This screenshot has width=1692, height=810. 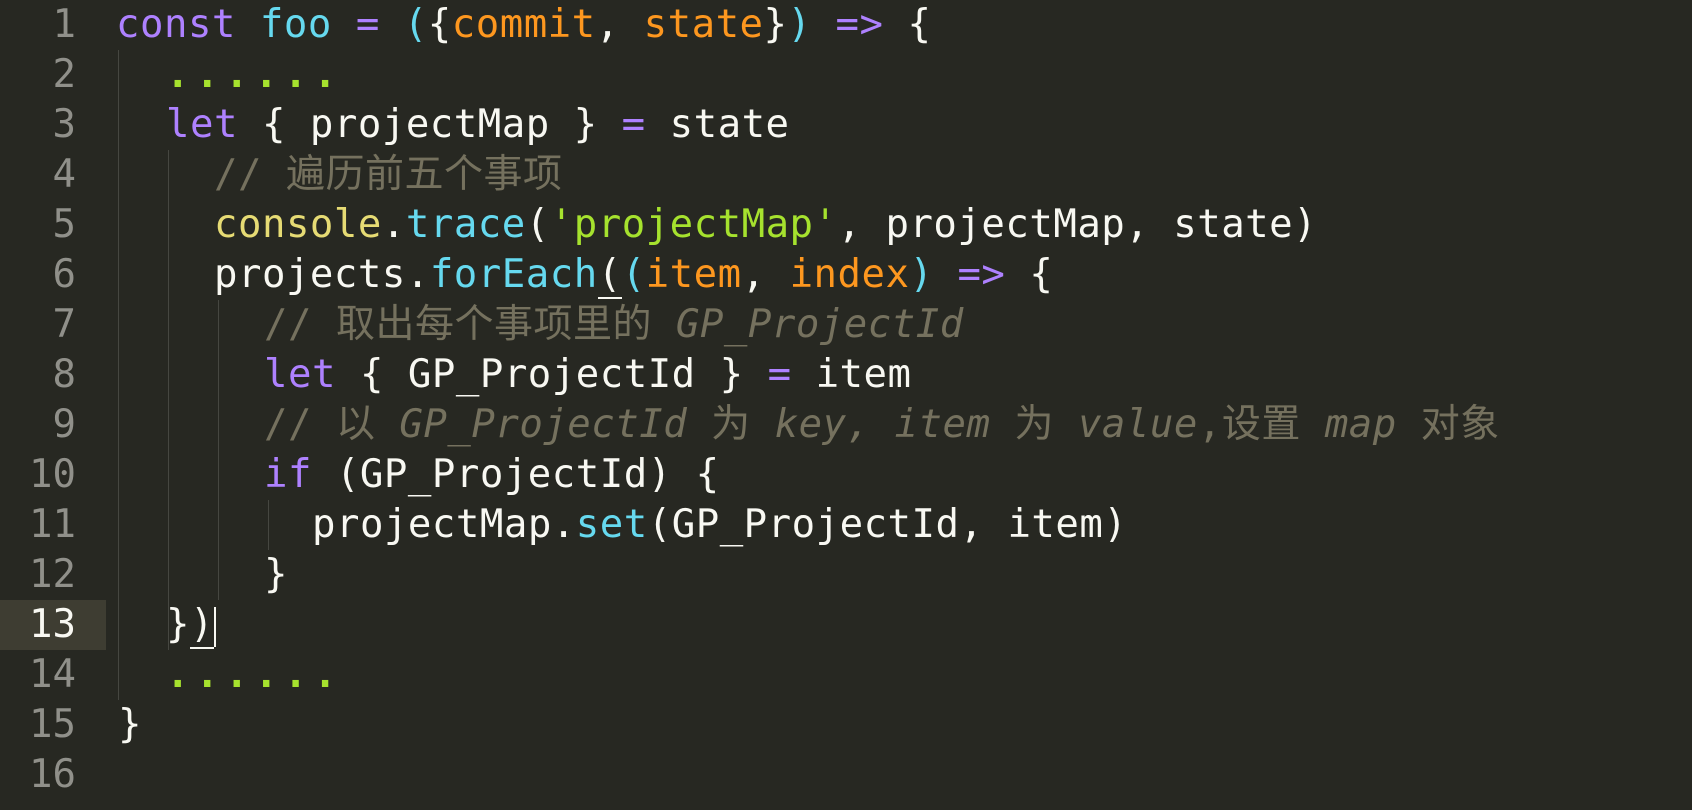 I want to click on code-line-10: if (GP_ProjectId) {, so click(x=492, y=475).